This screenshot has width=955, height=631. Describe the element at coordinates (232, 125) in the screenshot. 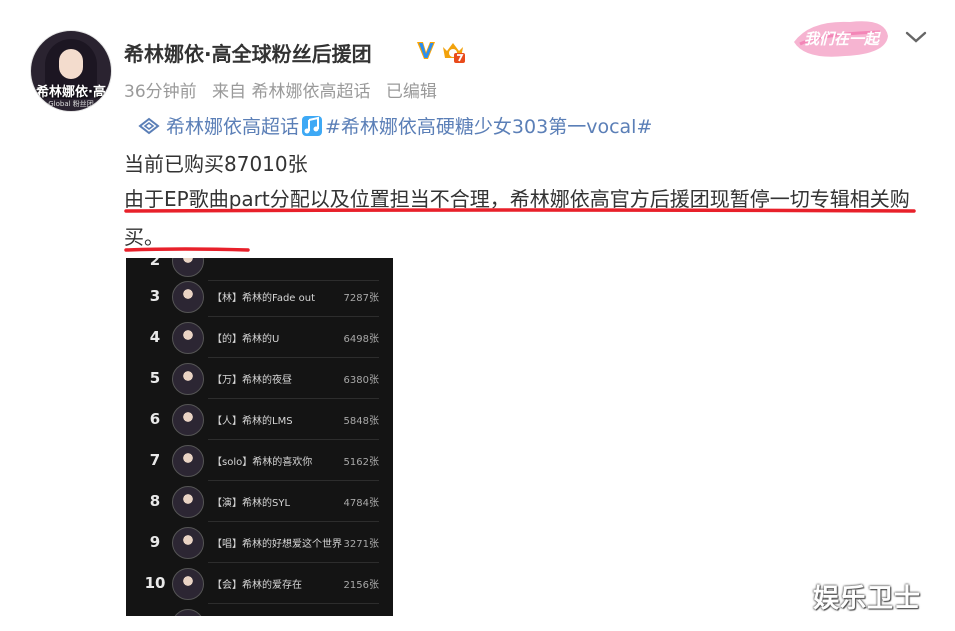

I see `supertopic-link: 希林娜依高超话` at that location.